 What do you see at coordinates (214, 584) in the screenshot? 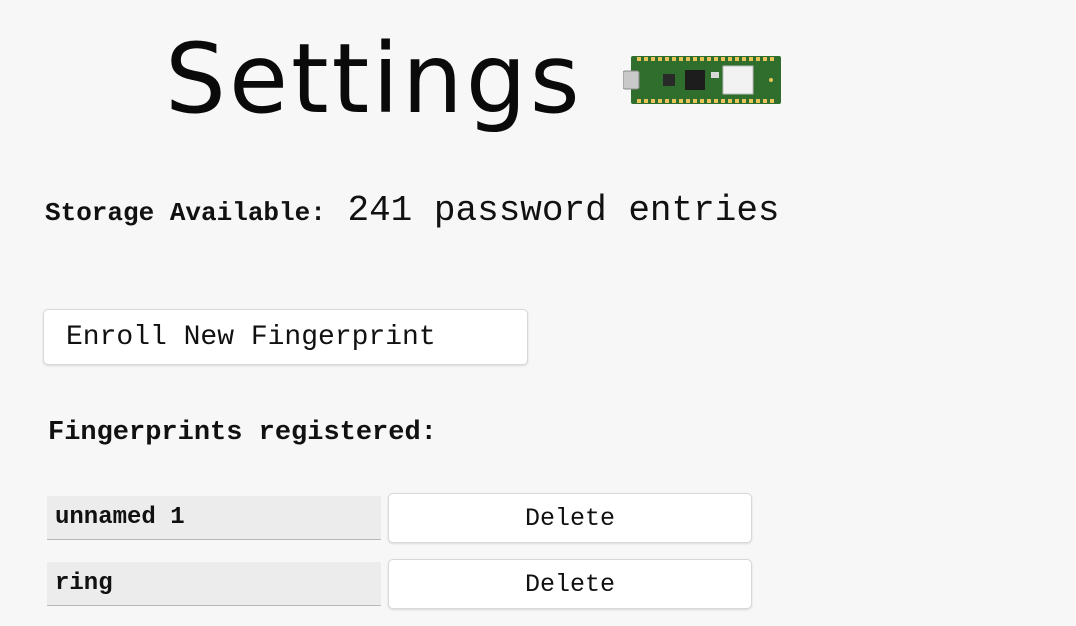
I see `fingerprint-name: ring` at bounding box center [214, 584].